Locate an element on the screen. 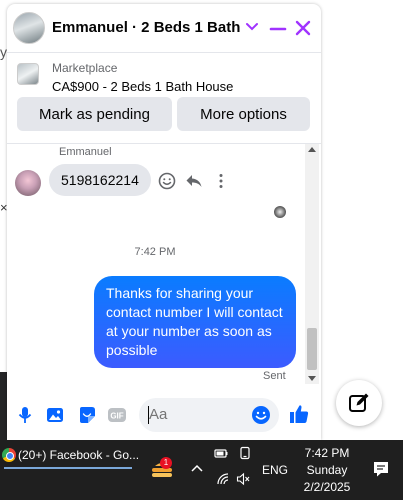 The height and width of the screenshot is (500, 403). gif-icon: GIF is located at coordinates (117, 415).